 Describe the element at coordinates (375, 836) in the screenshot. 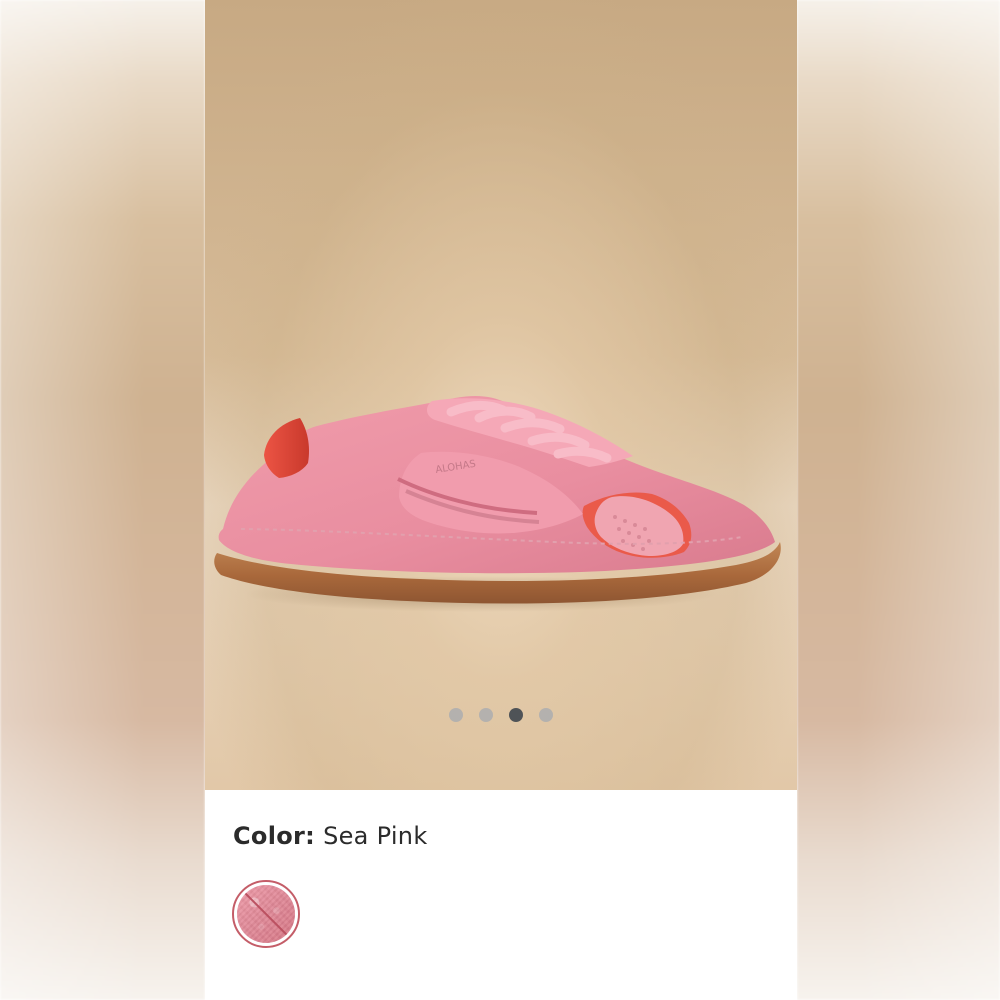

I see `color-value: Sea Pink` at that location.